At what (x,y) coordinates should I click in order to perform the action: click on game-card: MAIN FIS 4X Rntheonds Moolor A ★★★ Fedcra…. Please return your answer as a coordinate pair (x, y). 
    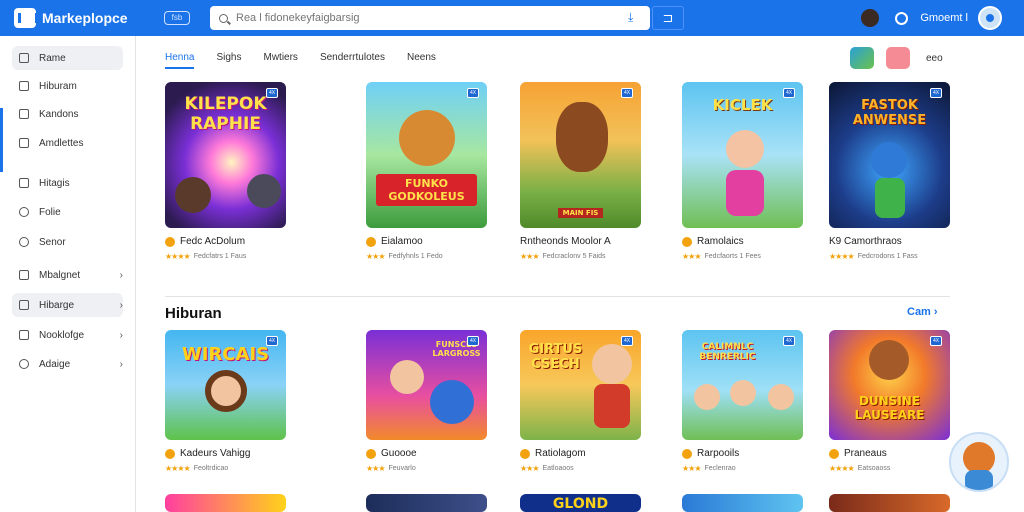
    Looking at the image, I should click on (580, 171).